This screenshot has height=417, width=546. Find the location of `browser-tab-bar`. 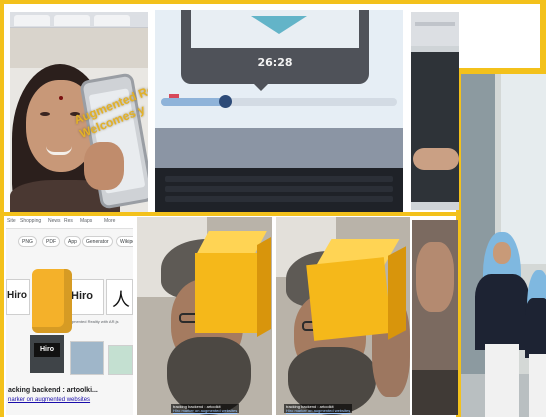

browser-tab-bar is located at coordinates (79, 20).